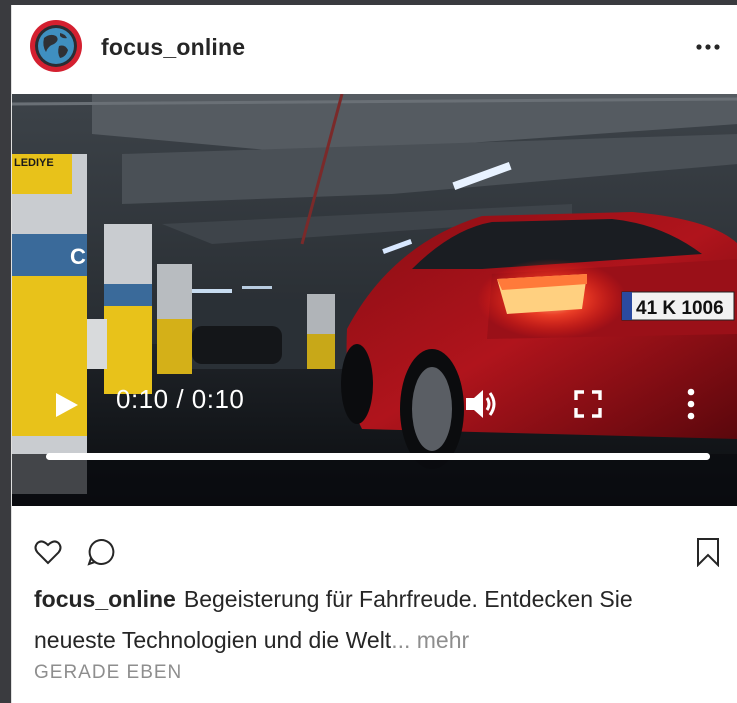 The height and width of the screenshot is (703, 737). Describe the element at coordinates (67, 407) in the screenshot. I see `play-icon` at that location.